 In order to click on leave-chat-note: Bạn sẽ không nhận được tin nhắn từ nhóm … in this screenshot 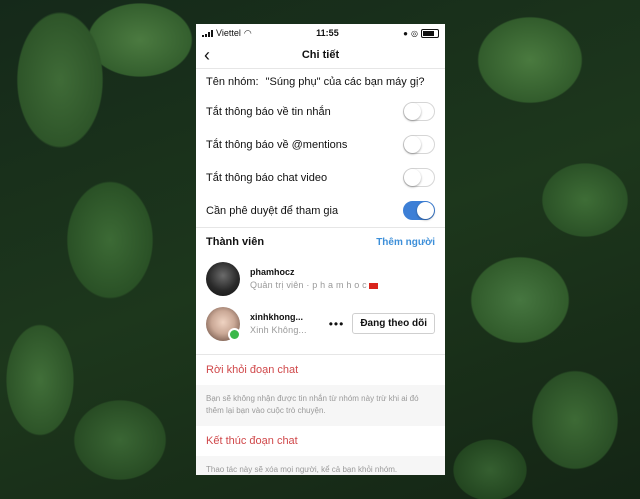, I will do `click(320, 405)`.